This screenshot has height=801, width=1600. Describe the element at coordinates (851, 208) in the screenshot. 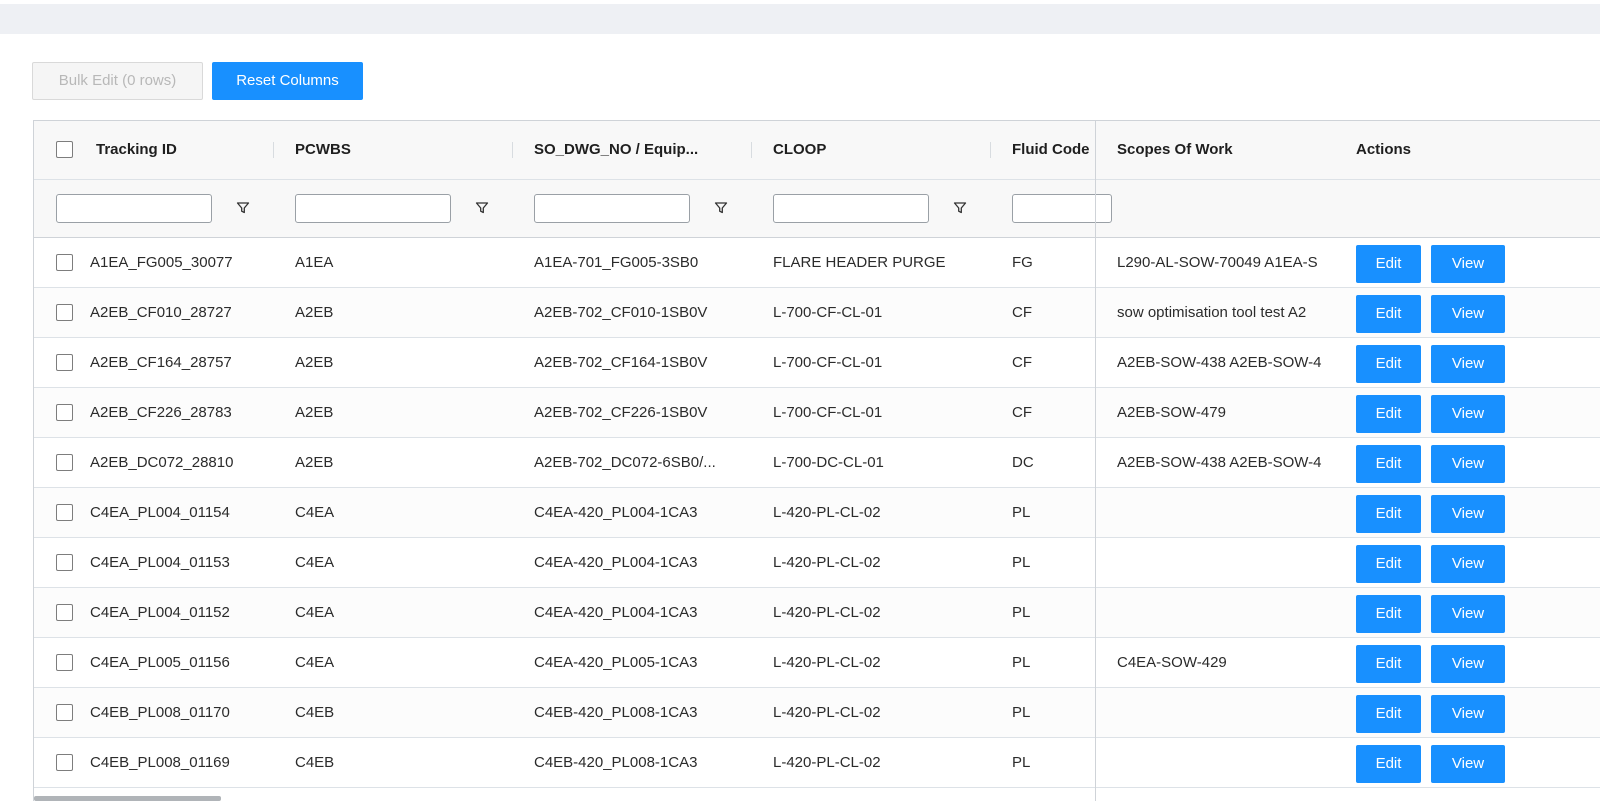

I see `filter-input-cloop` at that location.